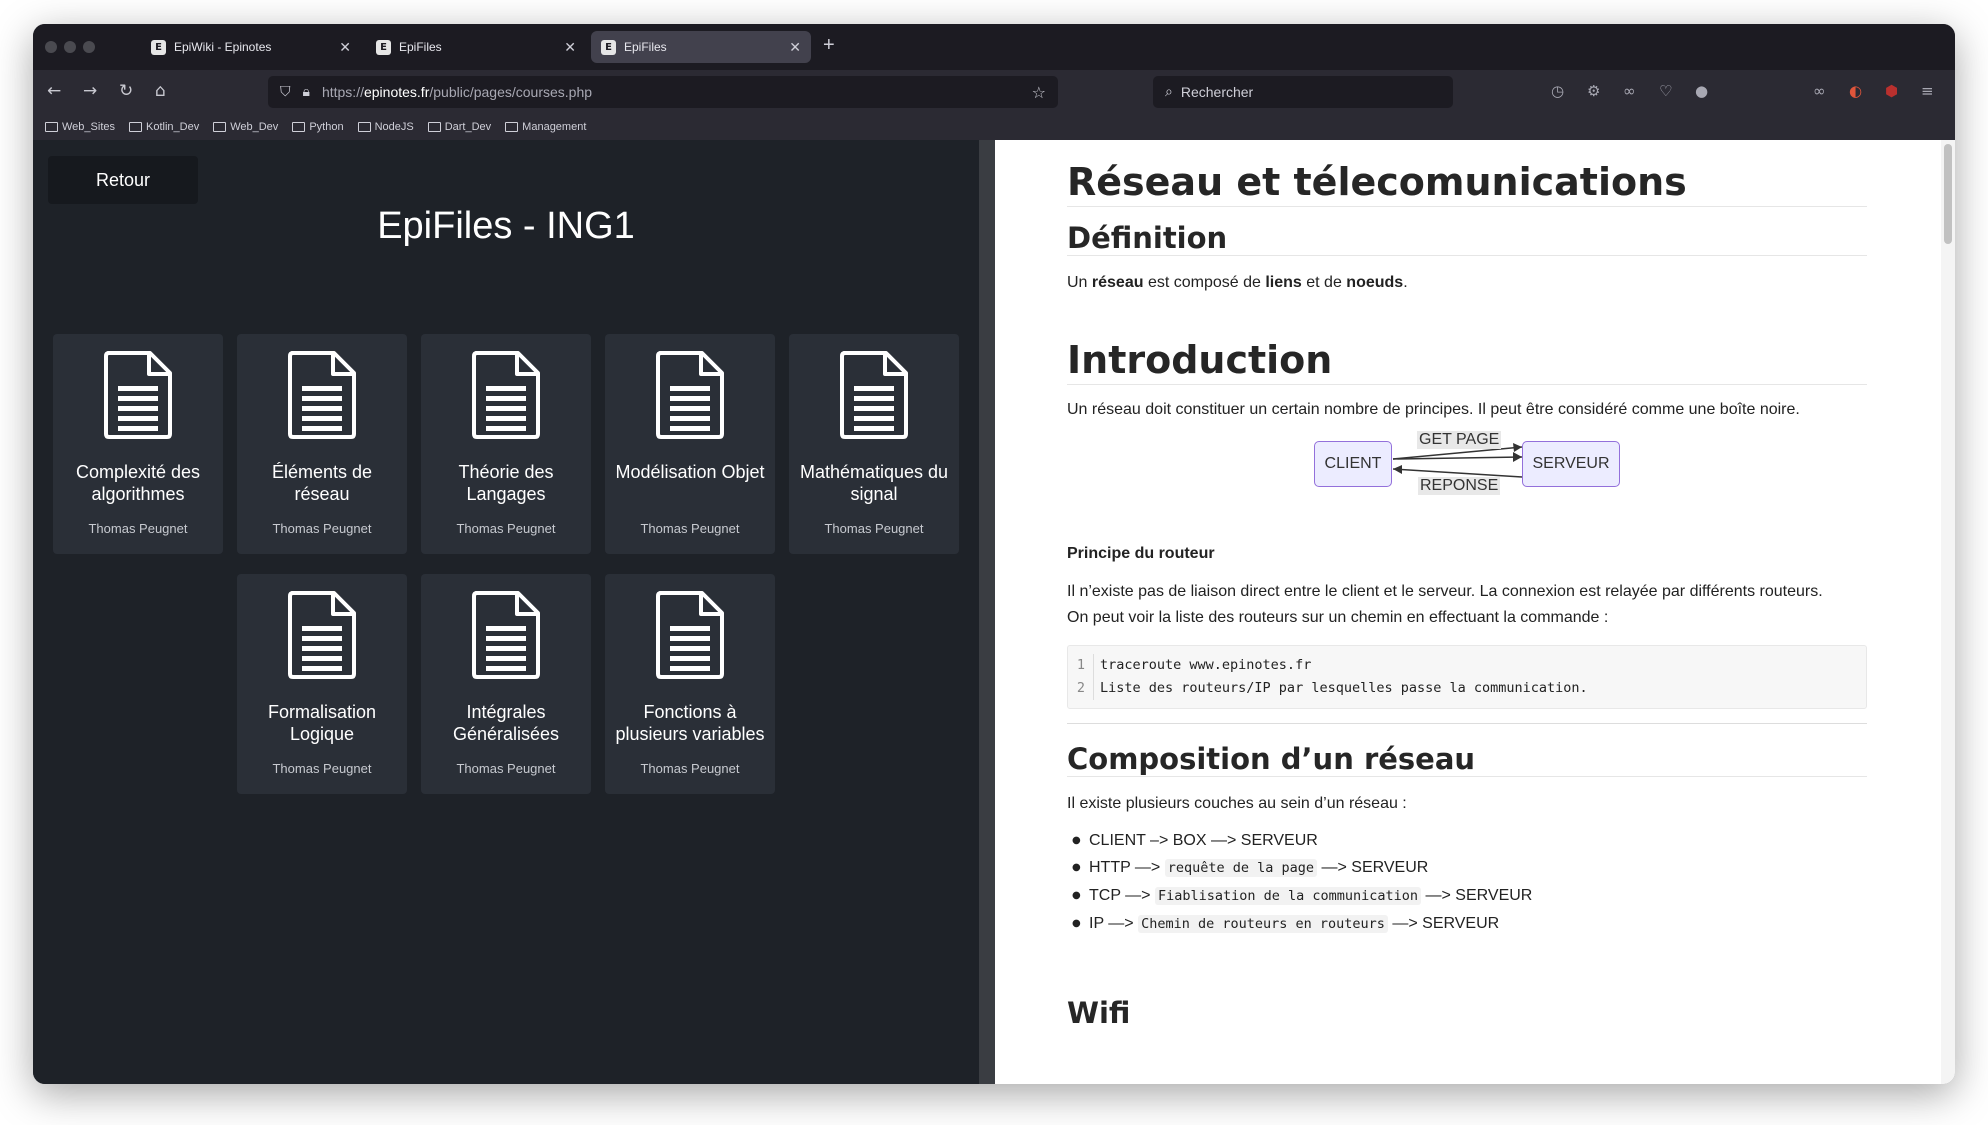 This screenshot has width=1988, height=1125. What do you see at coordinates (160, 91) in the screenshot?
I see `home-icon: ⌂` at bounding box center [160, 91].